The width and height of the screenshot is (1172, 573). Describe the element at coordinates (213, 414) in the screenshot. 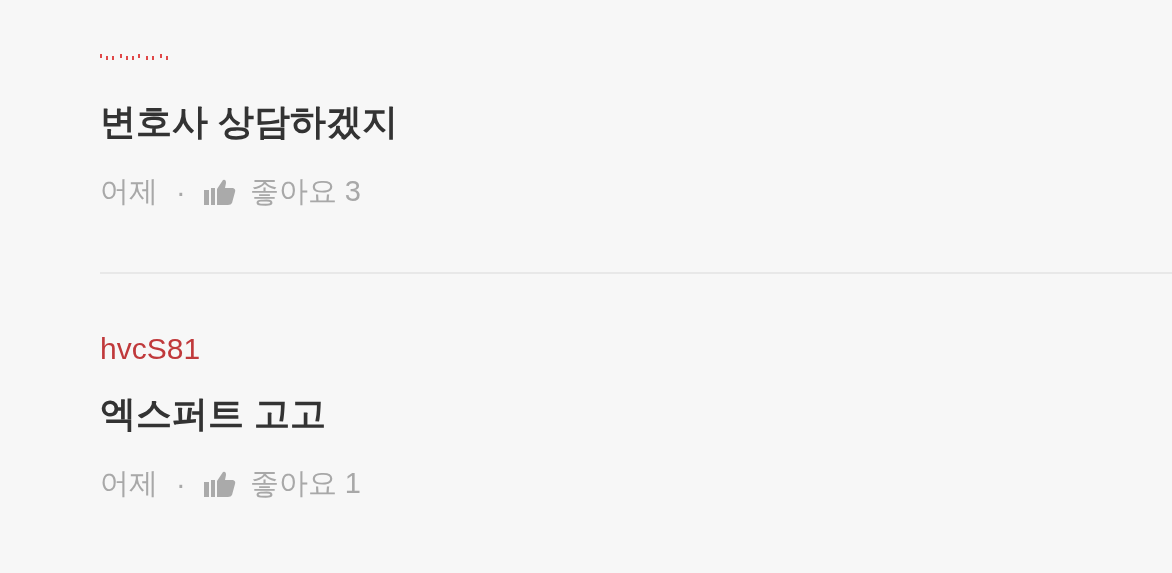

I see `comment-text: 엑스퍼트 고고` at that location.